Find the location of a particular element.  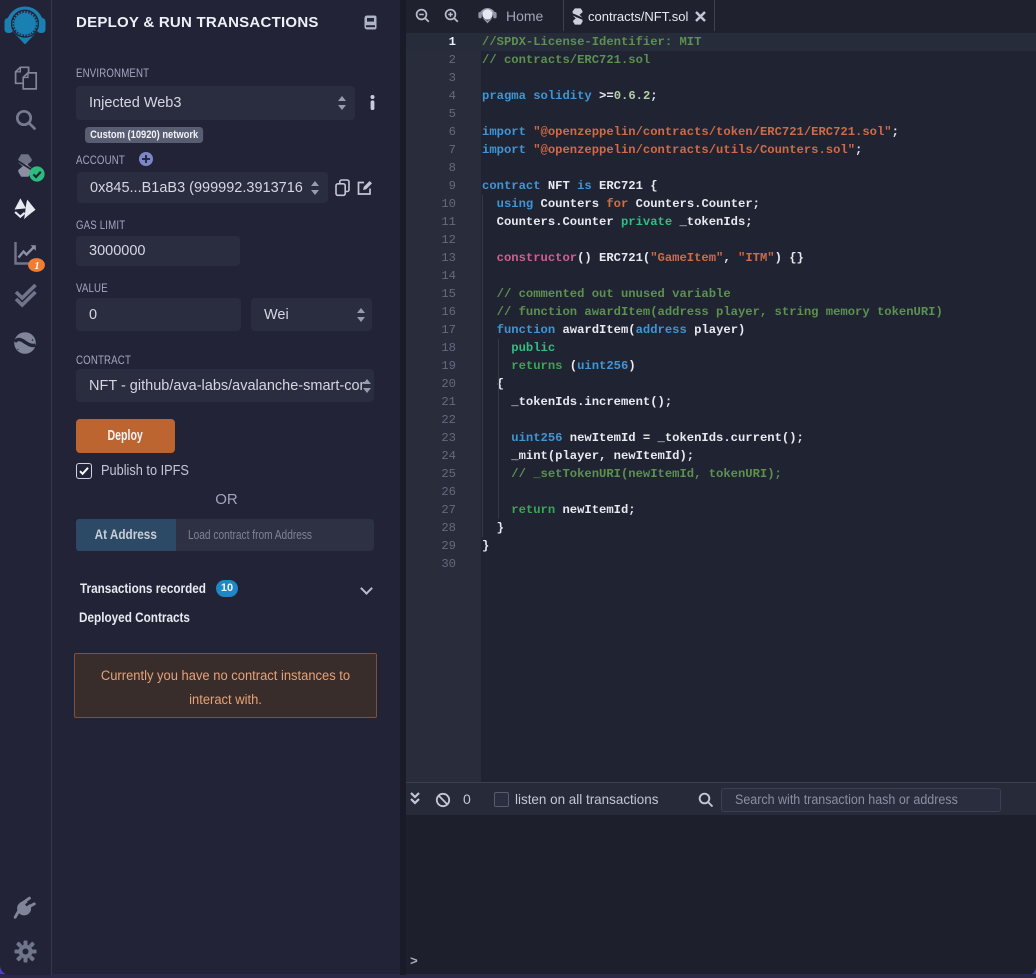

svg-text: 1 is located at coordinates (36, 266).